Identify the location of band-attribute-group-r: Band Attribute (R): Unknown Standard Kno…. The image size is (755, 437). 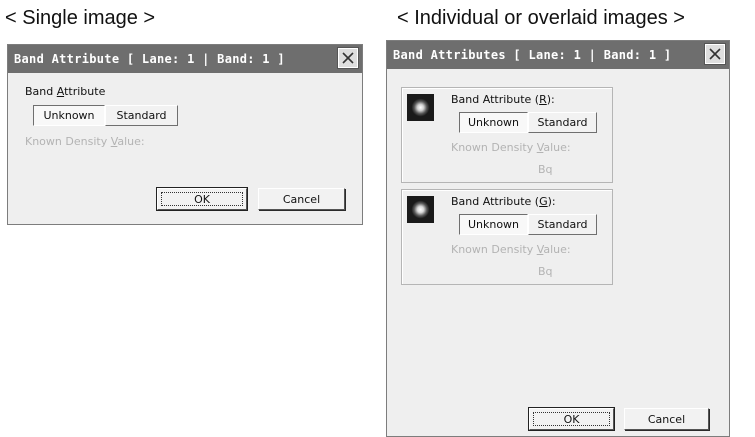
(507, 135).